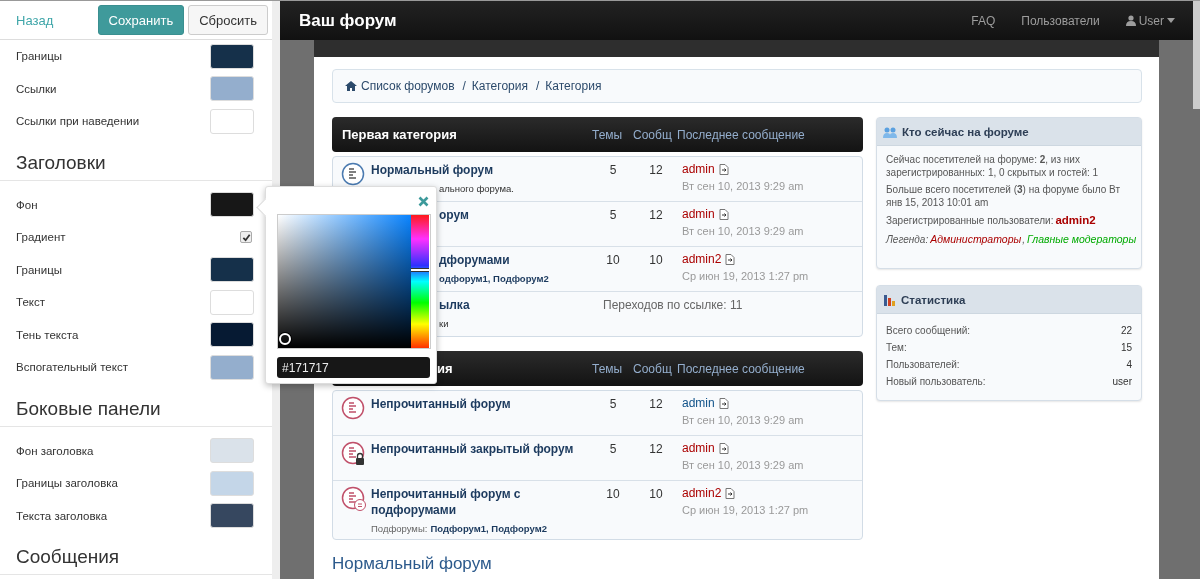 The width and height of the screenshot is (1200, 579). I want to click on legend-label: Легенда:, so click(907, 239).